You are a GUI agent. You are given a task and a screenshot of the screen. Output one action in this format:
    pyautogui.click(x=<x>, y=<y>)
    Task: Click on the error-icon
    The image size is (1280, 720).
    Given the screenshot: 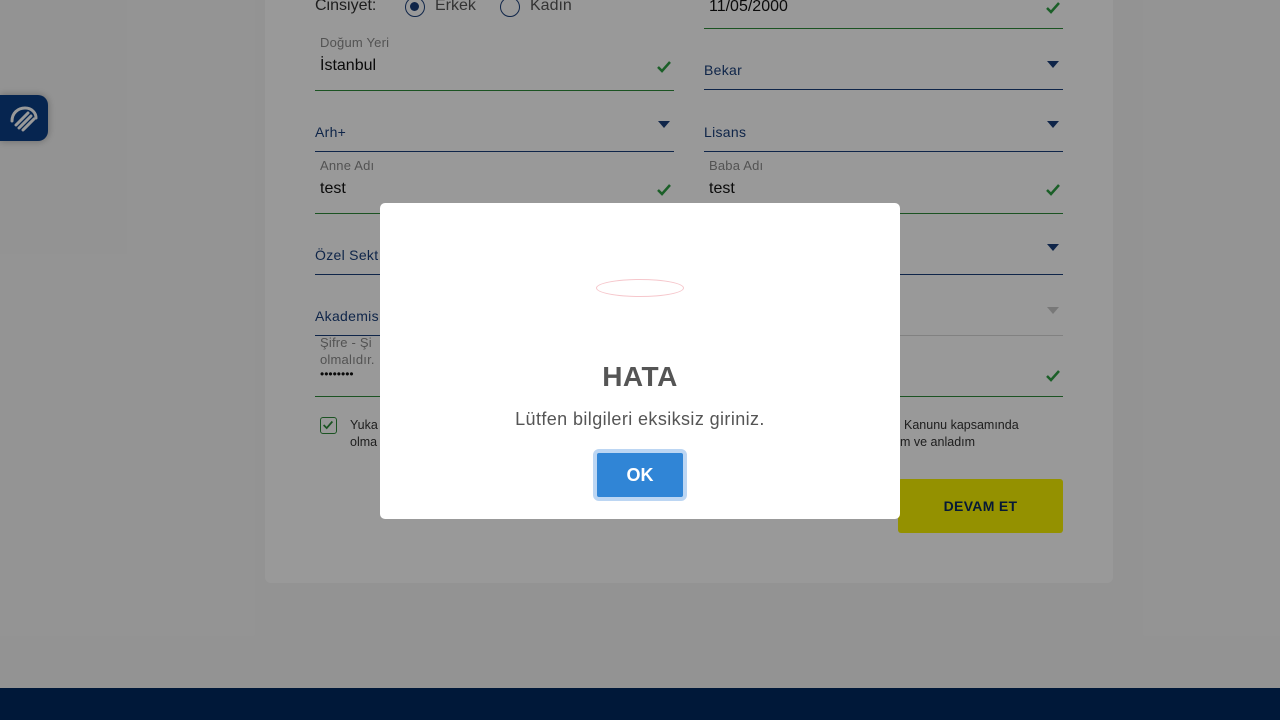 What is the action you would take?
    pyautogui.click(x=640, y=288)
    